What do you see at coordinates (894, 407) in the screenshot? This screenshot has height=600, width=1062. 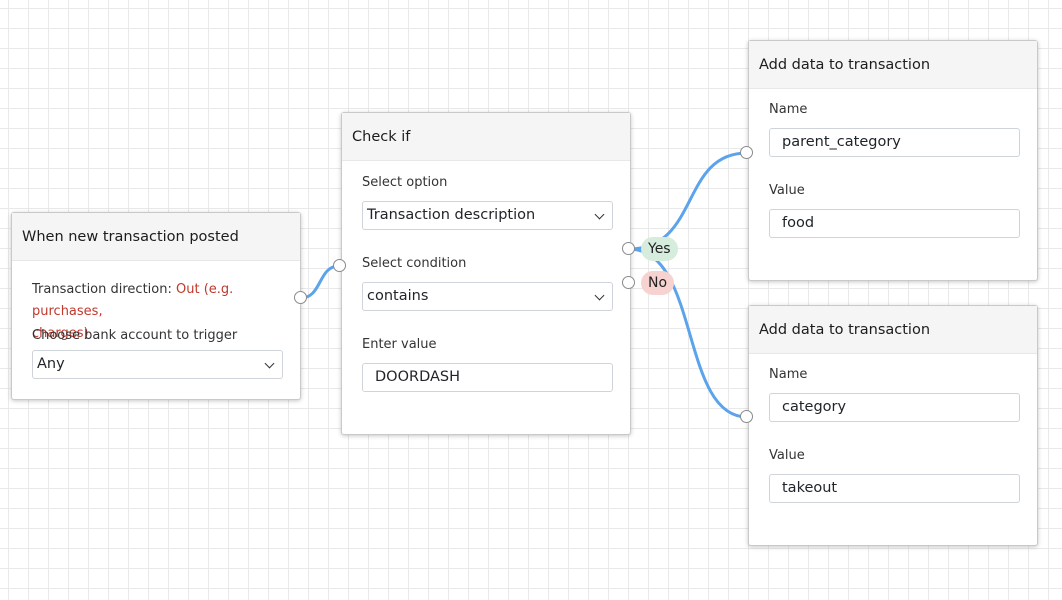 I see `name-input: category` at bounding box center [894, 407].